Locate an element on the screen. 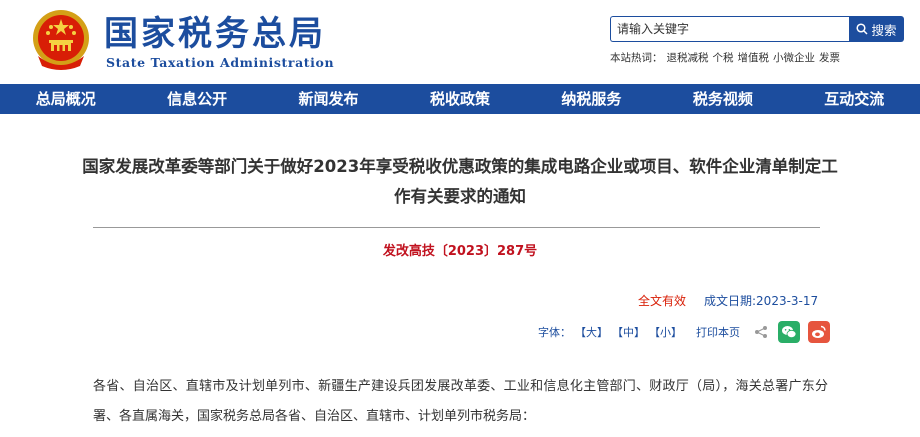 The image size is (920, 437). hot-word-link: 发票 is located at coordinates (829, 58).